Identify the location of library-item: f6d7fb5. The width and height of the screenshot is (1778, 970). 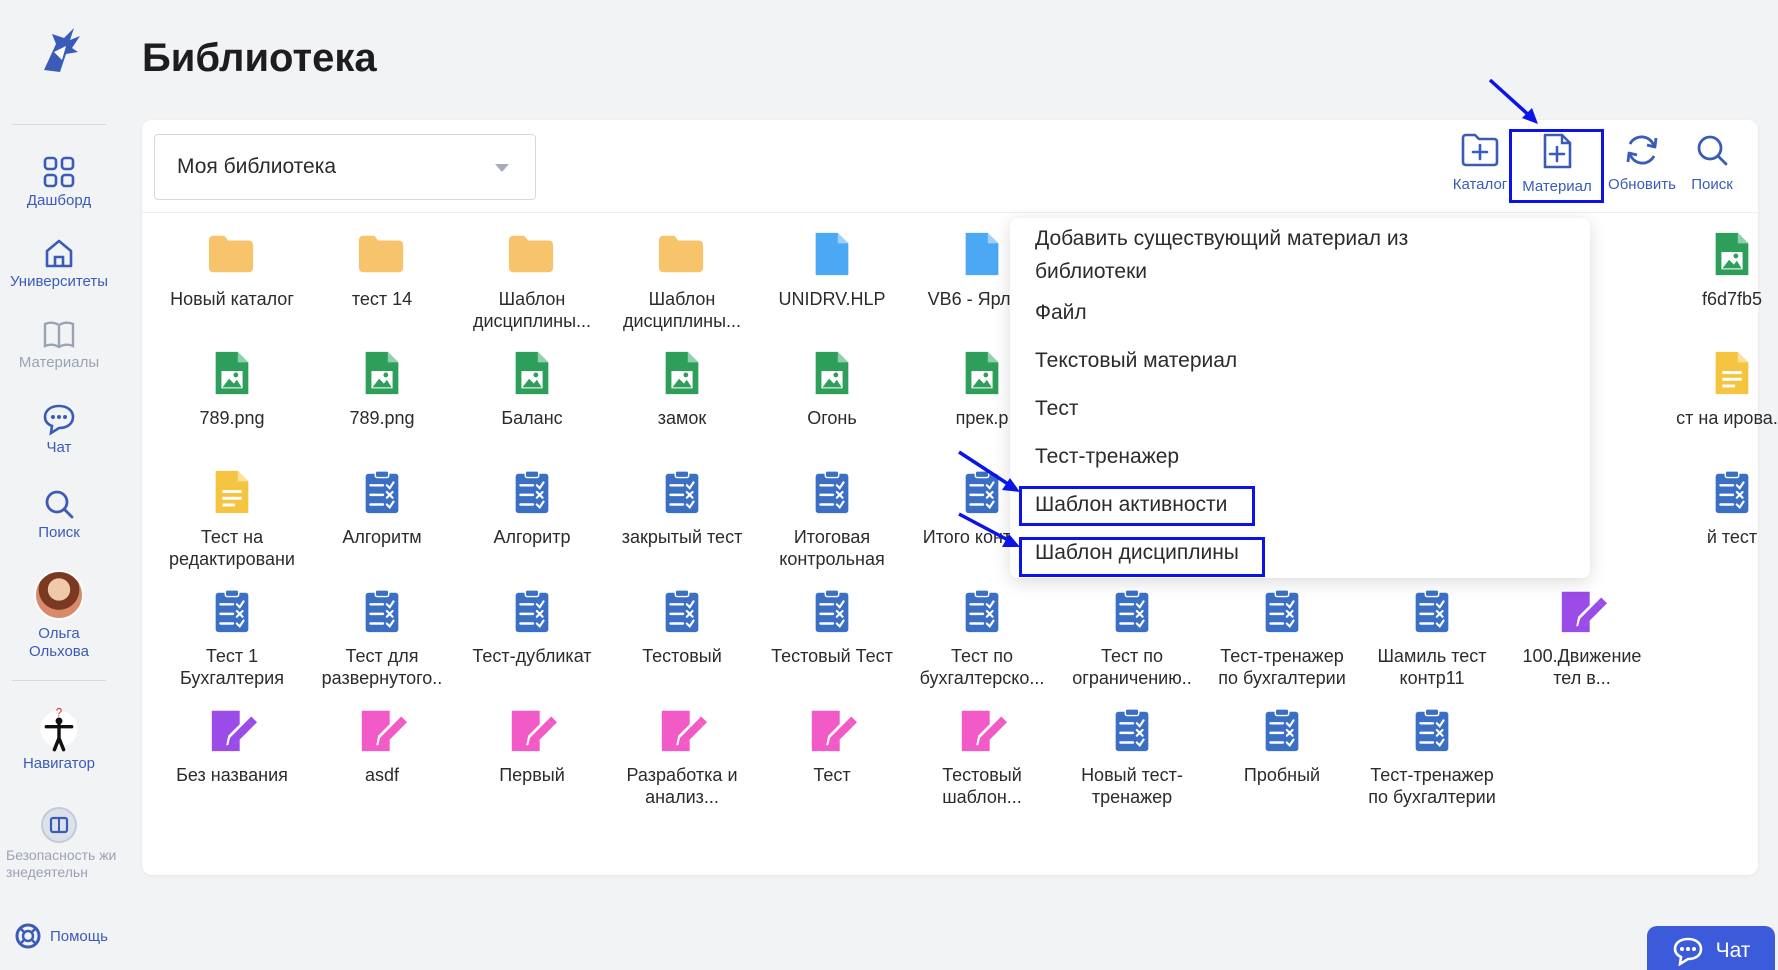
(1720, 270).